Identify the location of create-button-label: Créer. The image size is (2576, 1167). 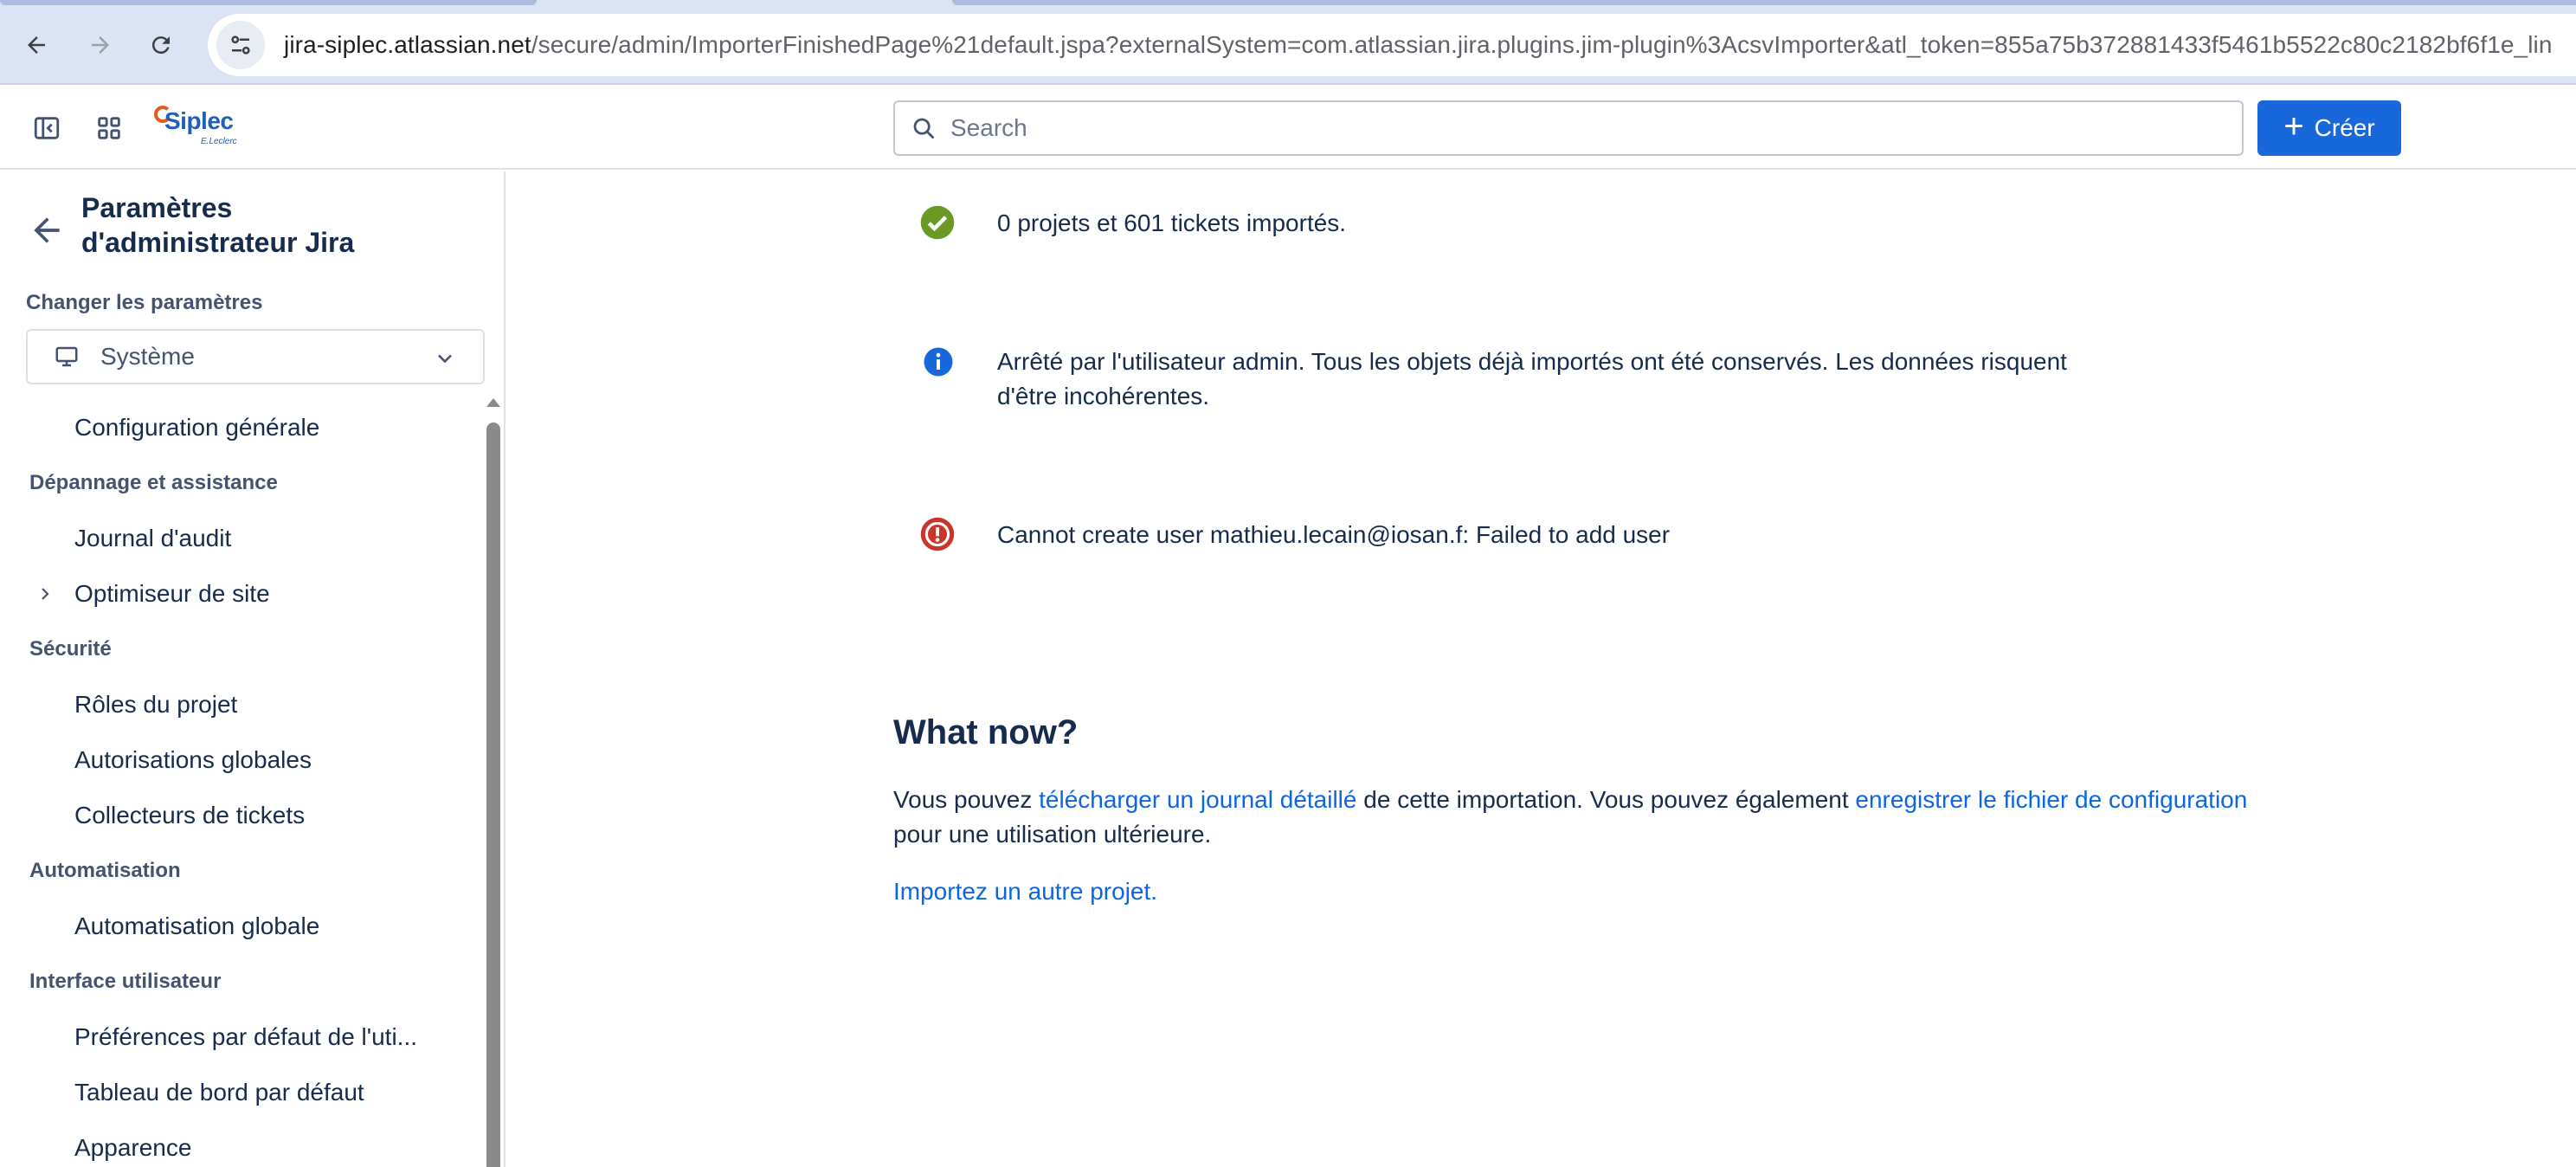
(2344, 127).